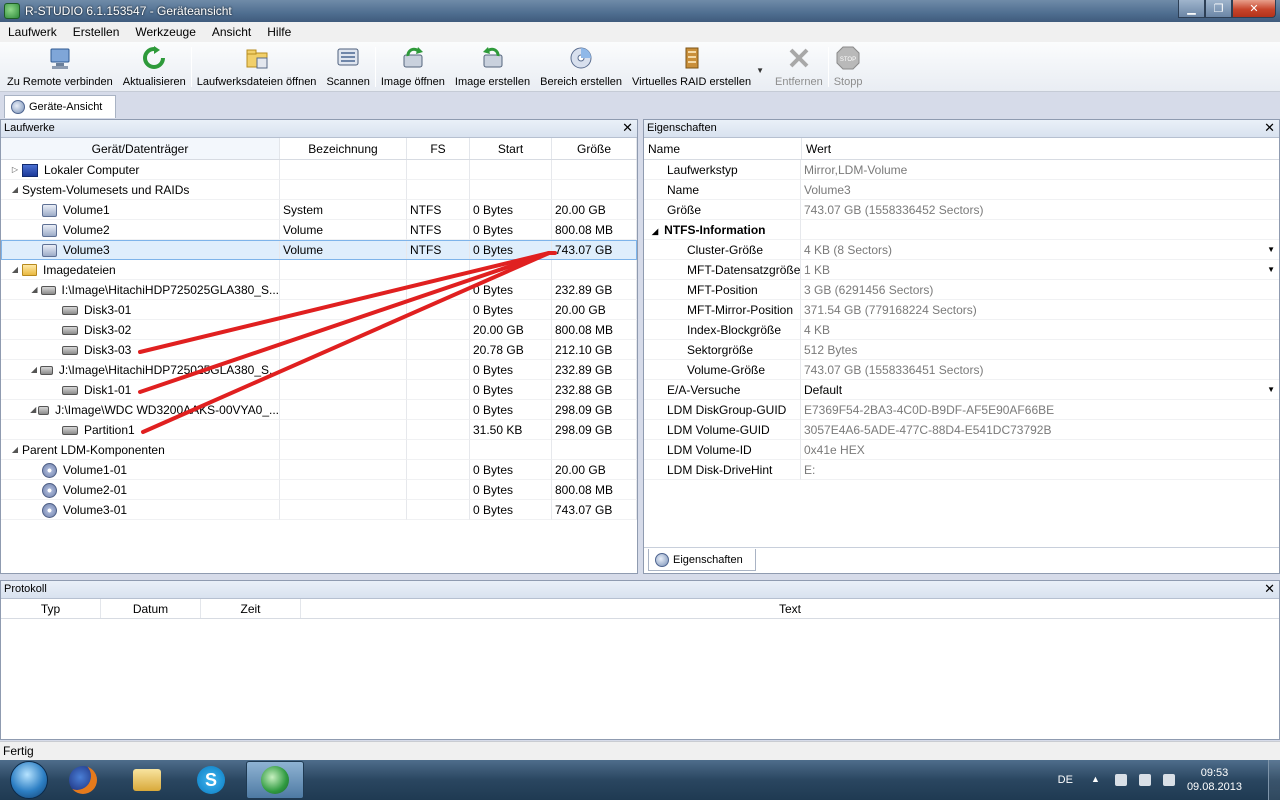  I want to click on column-fs: FS, so click(438, 148).